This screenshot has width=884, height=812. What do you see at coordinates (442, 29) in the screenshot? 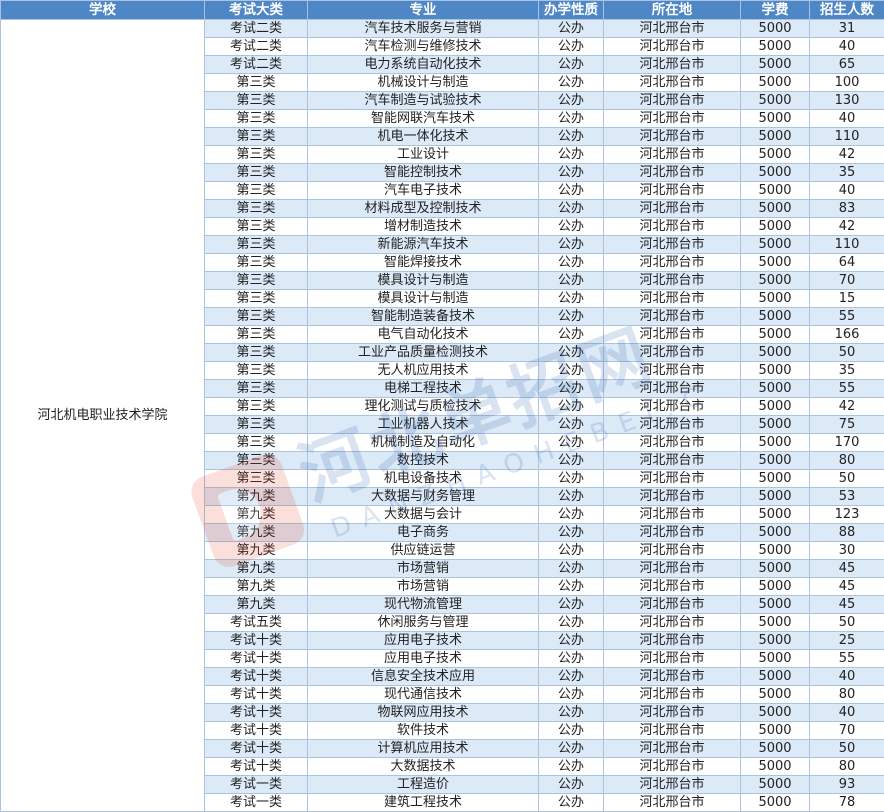
I see `table-row: 河北机电职业技术学院考试二类汽车技术服务与营销公办河北邢台市500031` at bounding box center [442, 29].